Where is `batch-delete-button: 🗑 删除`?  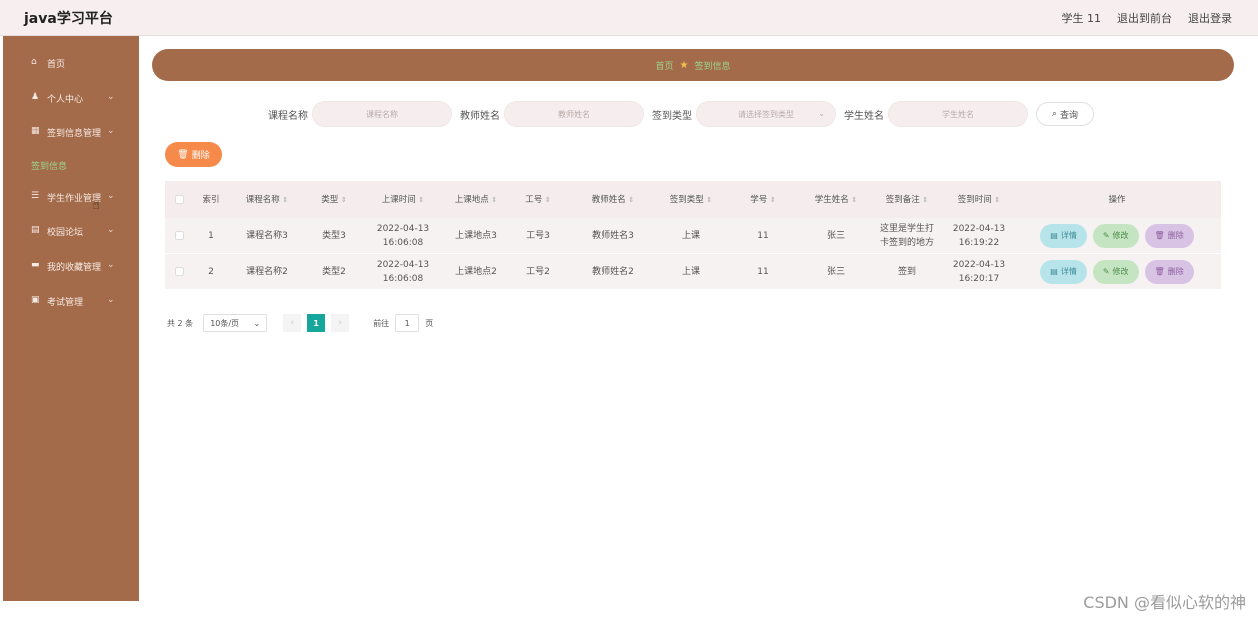 batch-delete-button: 🗑 删除 is located at coordinates (193, 154).